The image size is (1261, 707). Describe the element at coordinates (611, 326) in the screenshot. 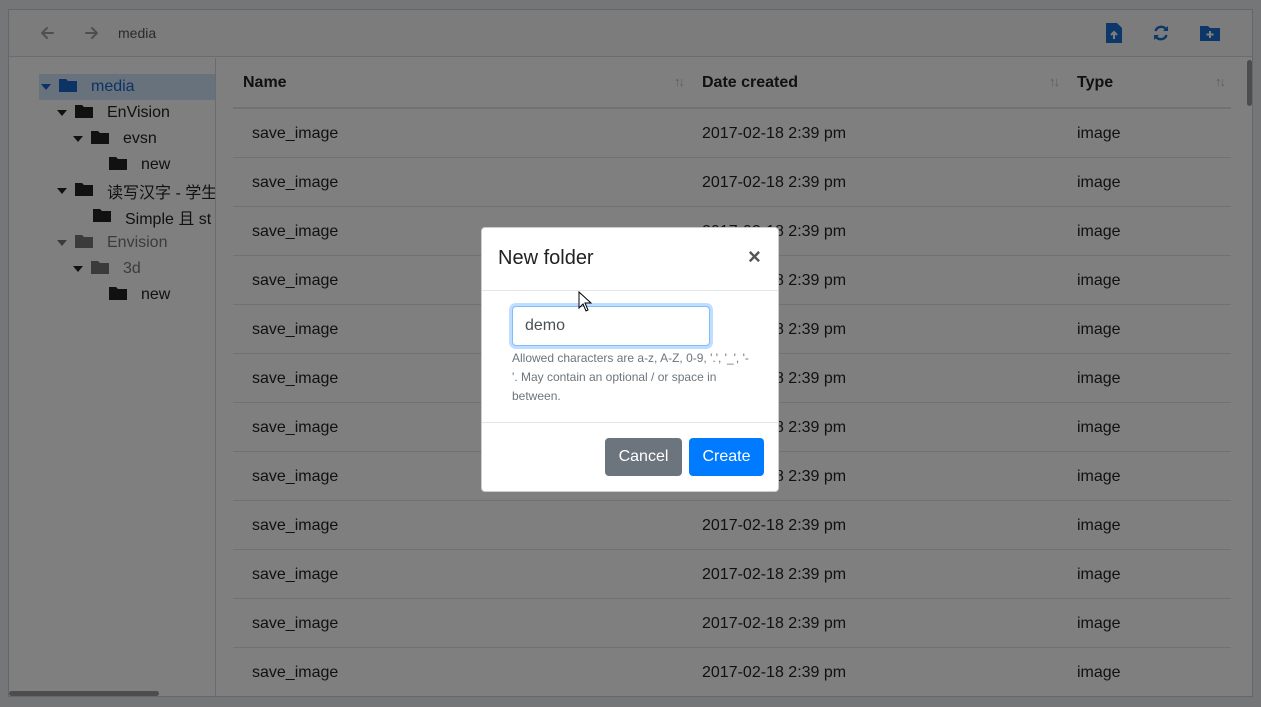

I see `folder-name-input` at that location.